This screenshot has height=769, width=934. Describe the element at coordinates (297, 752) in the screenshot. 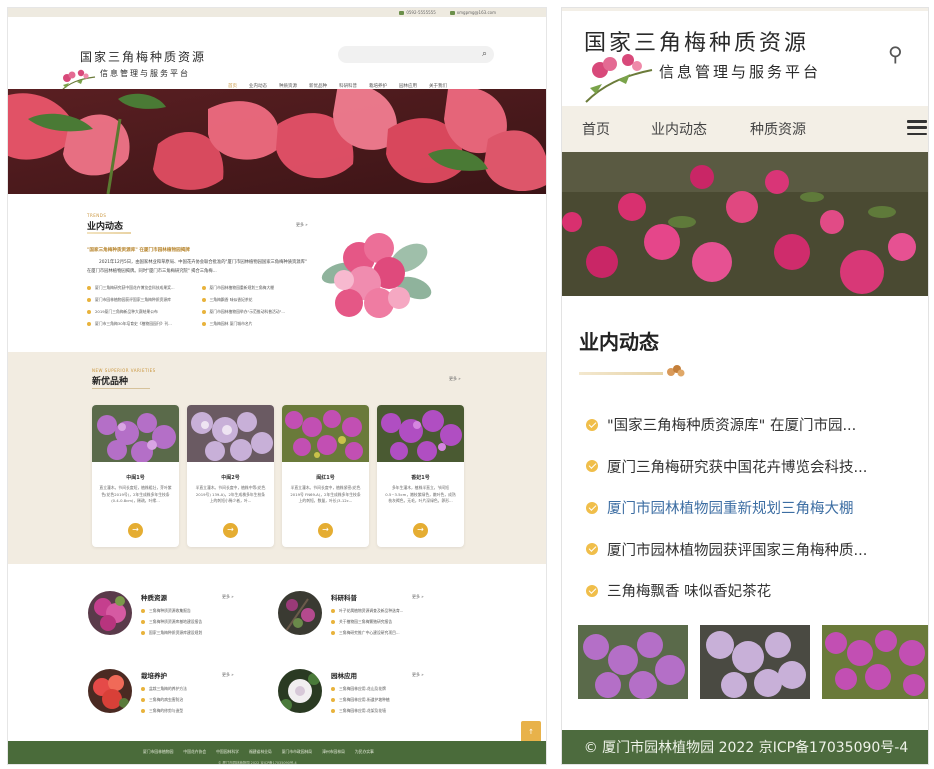

I see `footer-link: 厦门市市政园林局` at that location.